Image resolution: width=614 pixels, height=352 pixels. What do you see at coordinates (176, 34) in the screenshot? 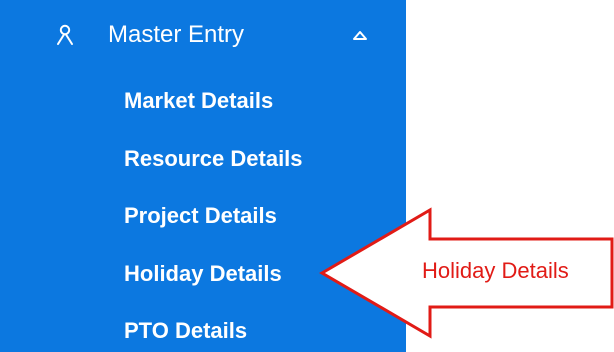
I see `master-entry-label: Master Entry` at bounding box center [176, 34].